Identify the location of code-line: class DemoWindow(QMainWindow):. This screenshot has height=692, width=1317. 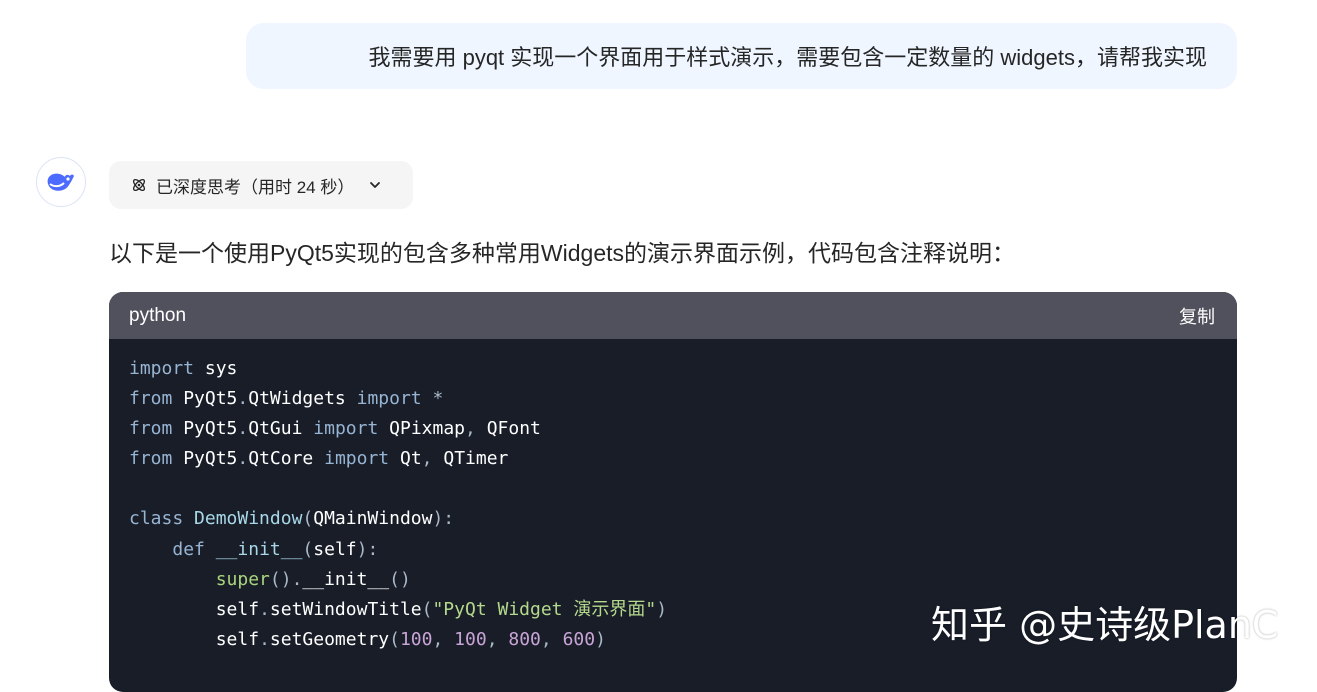
(683, 519).